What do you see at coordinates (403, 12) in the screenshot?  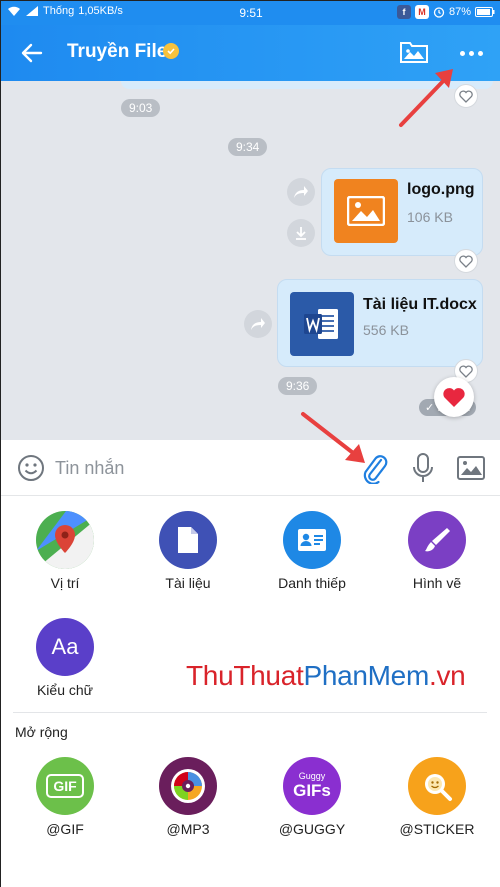 I see `facebook-icon: f` at bounding box center [403, 12].